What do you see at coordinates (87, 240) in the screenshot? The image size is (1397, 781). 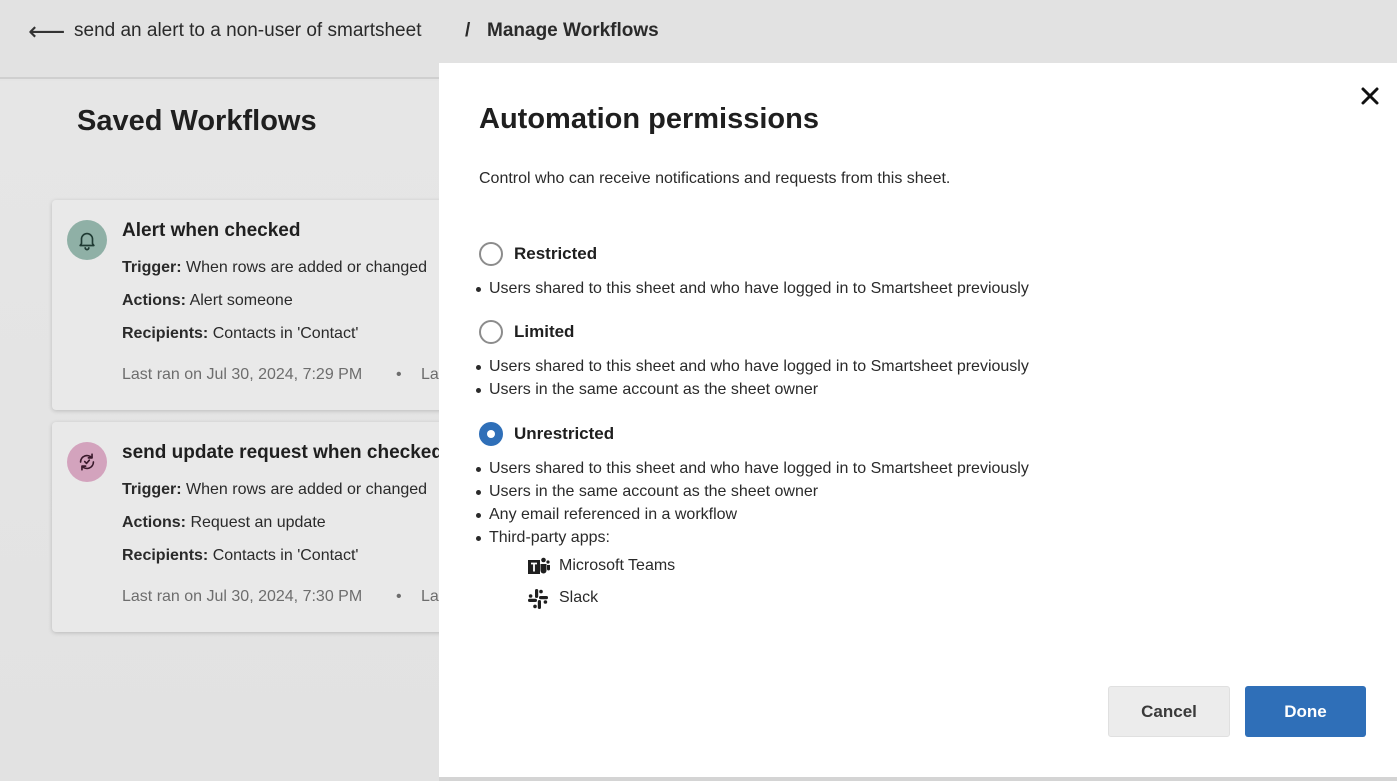 I see `bell-icon` at bounding box center [87, 240].